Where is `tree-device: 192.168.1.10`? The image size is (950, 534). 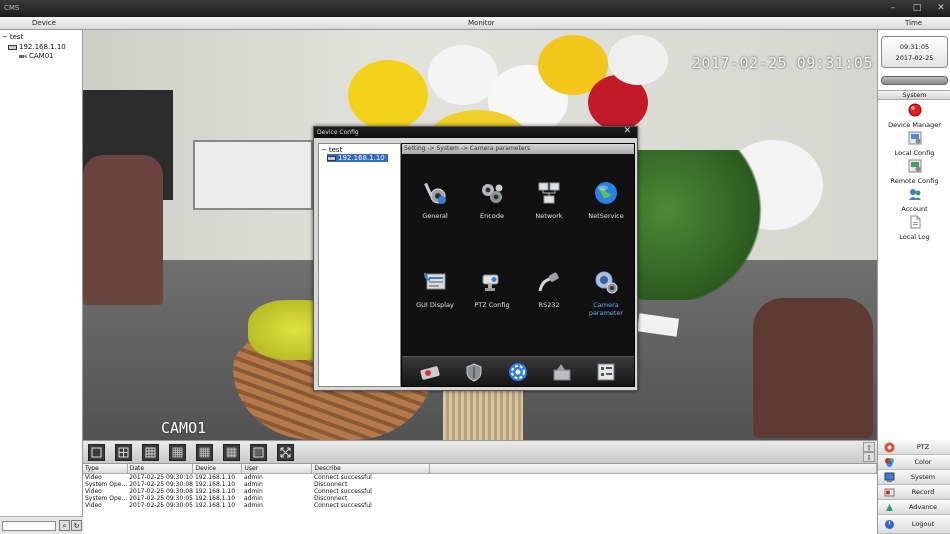
tree-device: 192.168.1.10 is located at coordinates (37, 47).